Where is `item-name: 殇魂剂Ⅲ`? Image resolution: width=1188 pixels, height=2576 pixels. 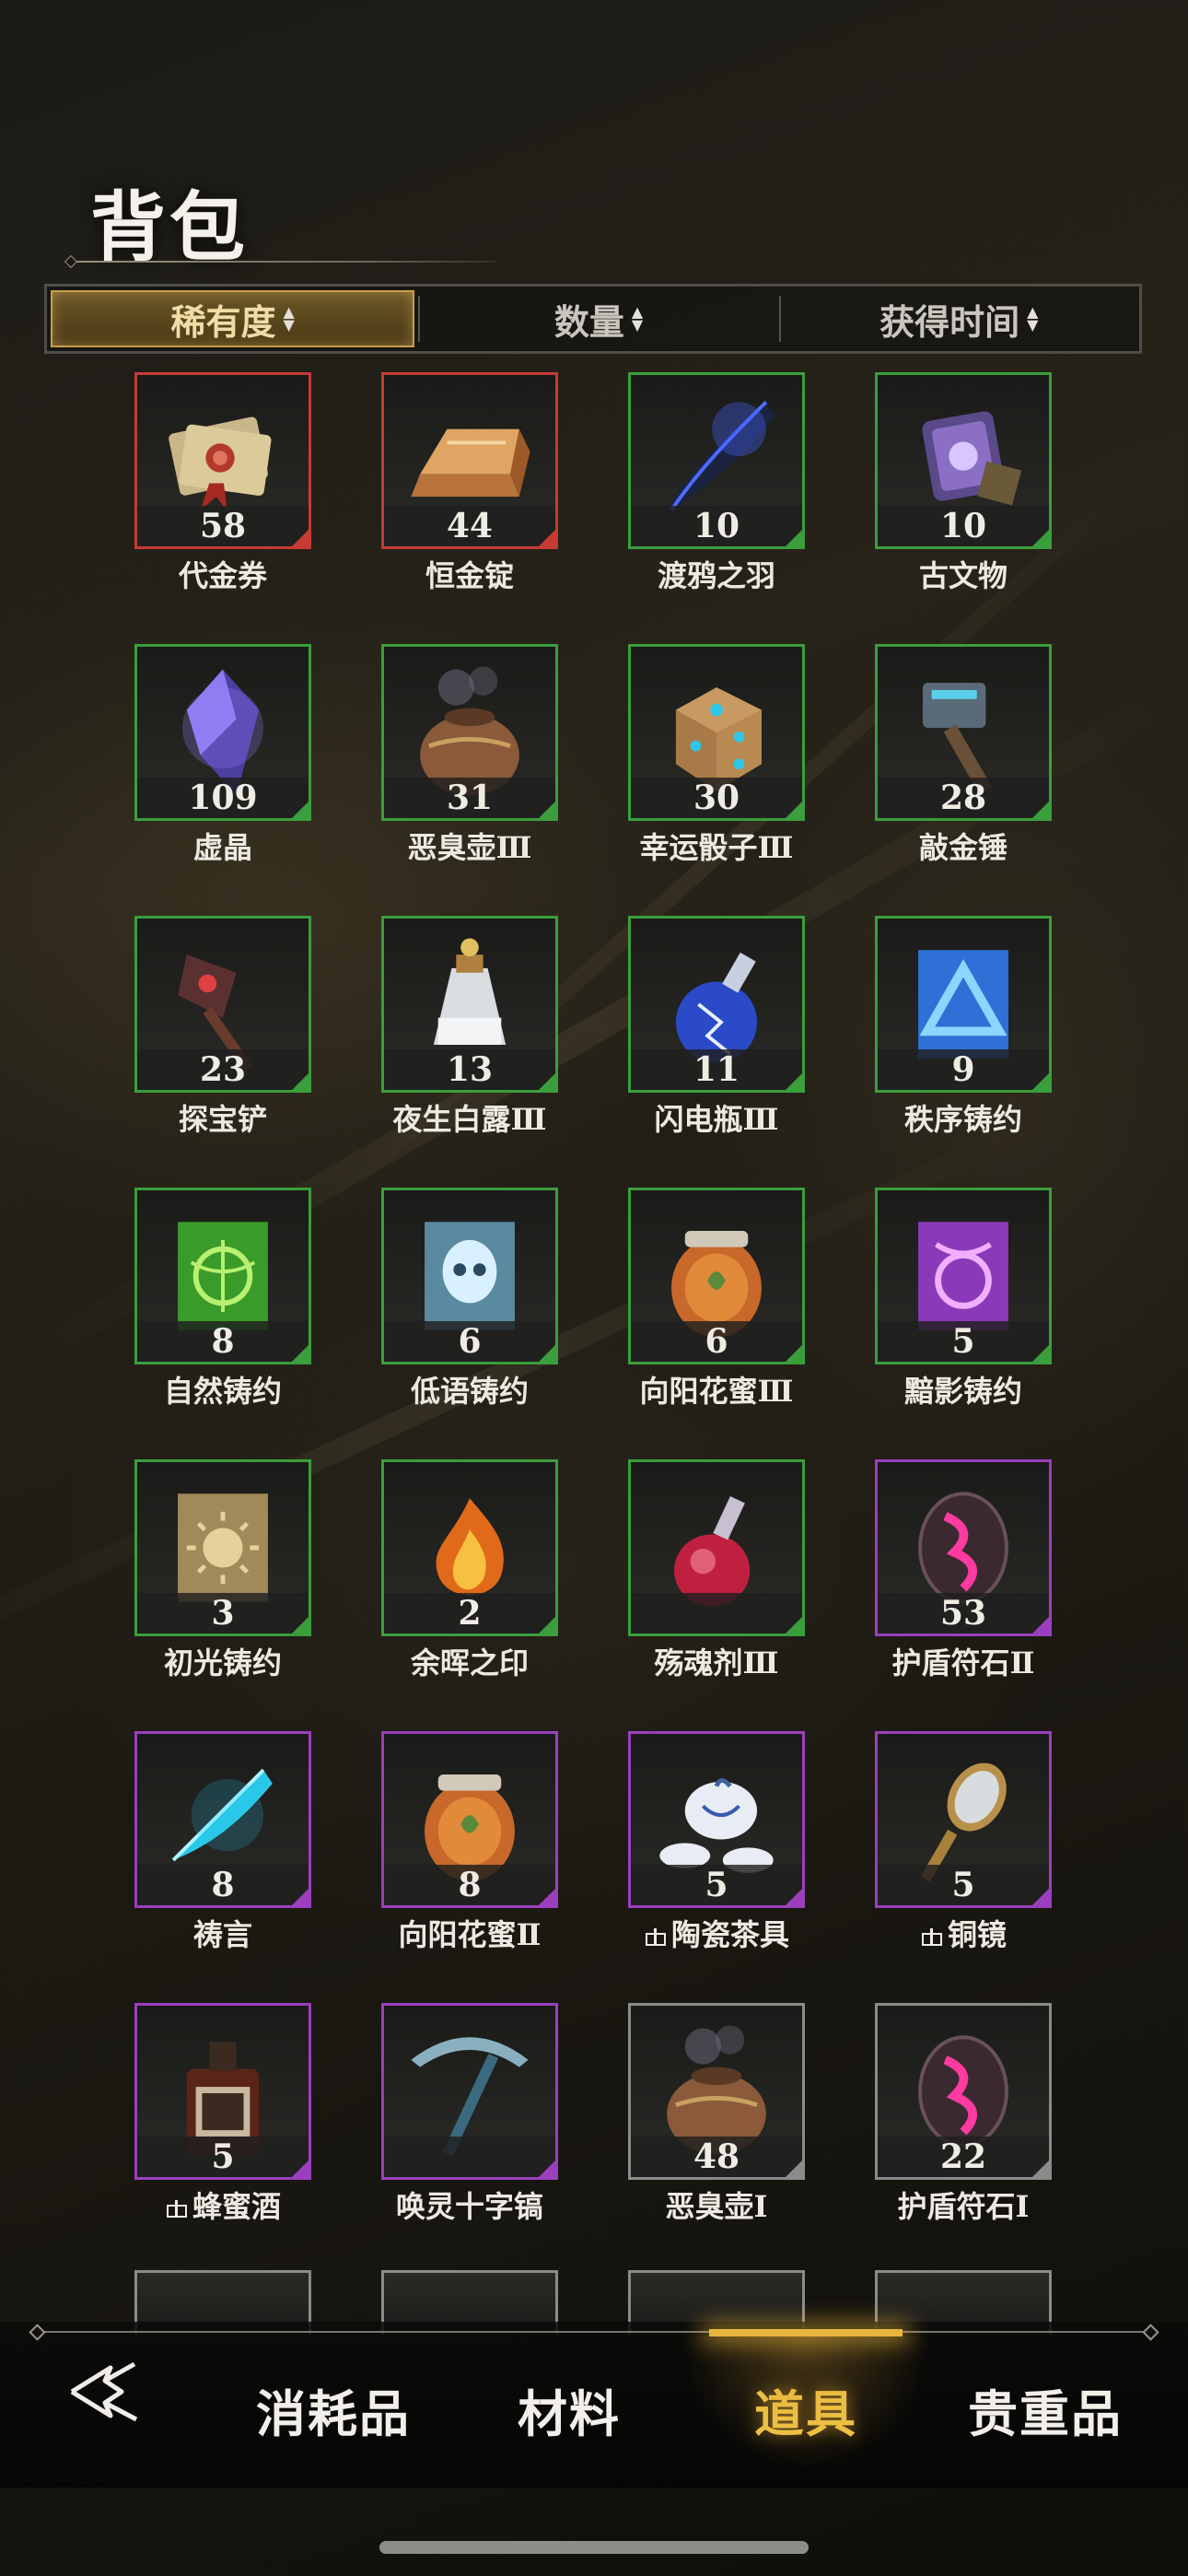 item-name: 殇魂剂Ⅲ is located at coordinates (716, 1661).